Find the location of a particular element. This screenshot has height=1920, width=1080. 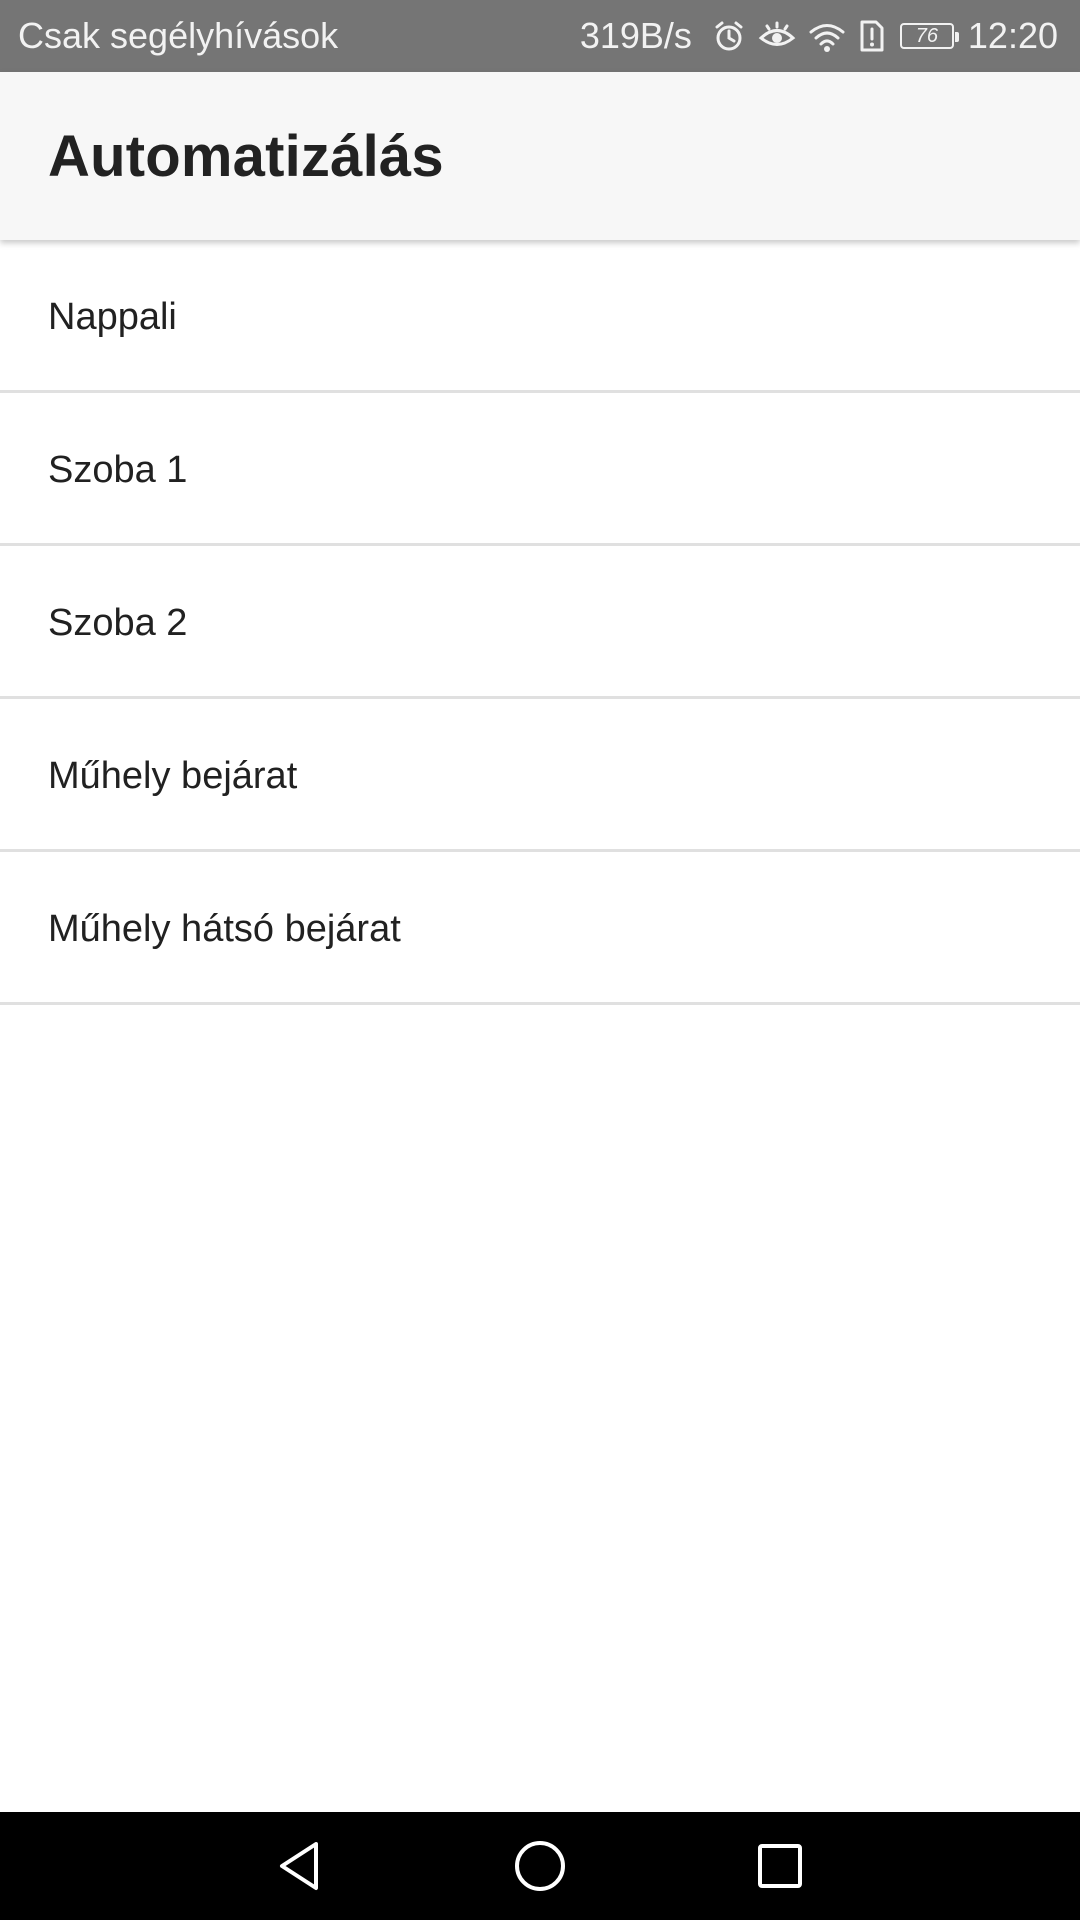

page-title: Automatizálás is located at coordinates (246, 156).